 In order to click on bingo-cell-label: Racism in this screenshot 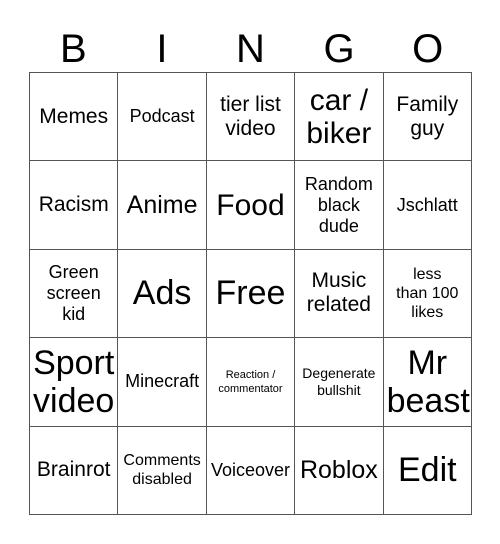, I will do `click(73, 205)`.